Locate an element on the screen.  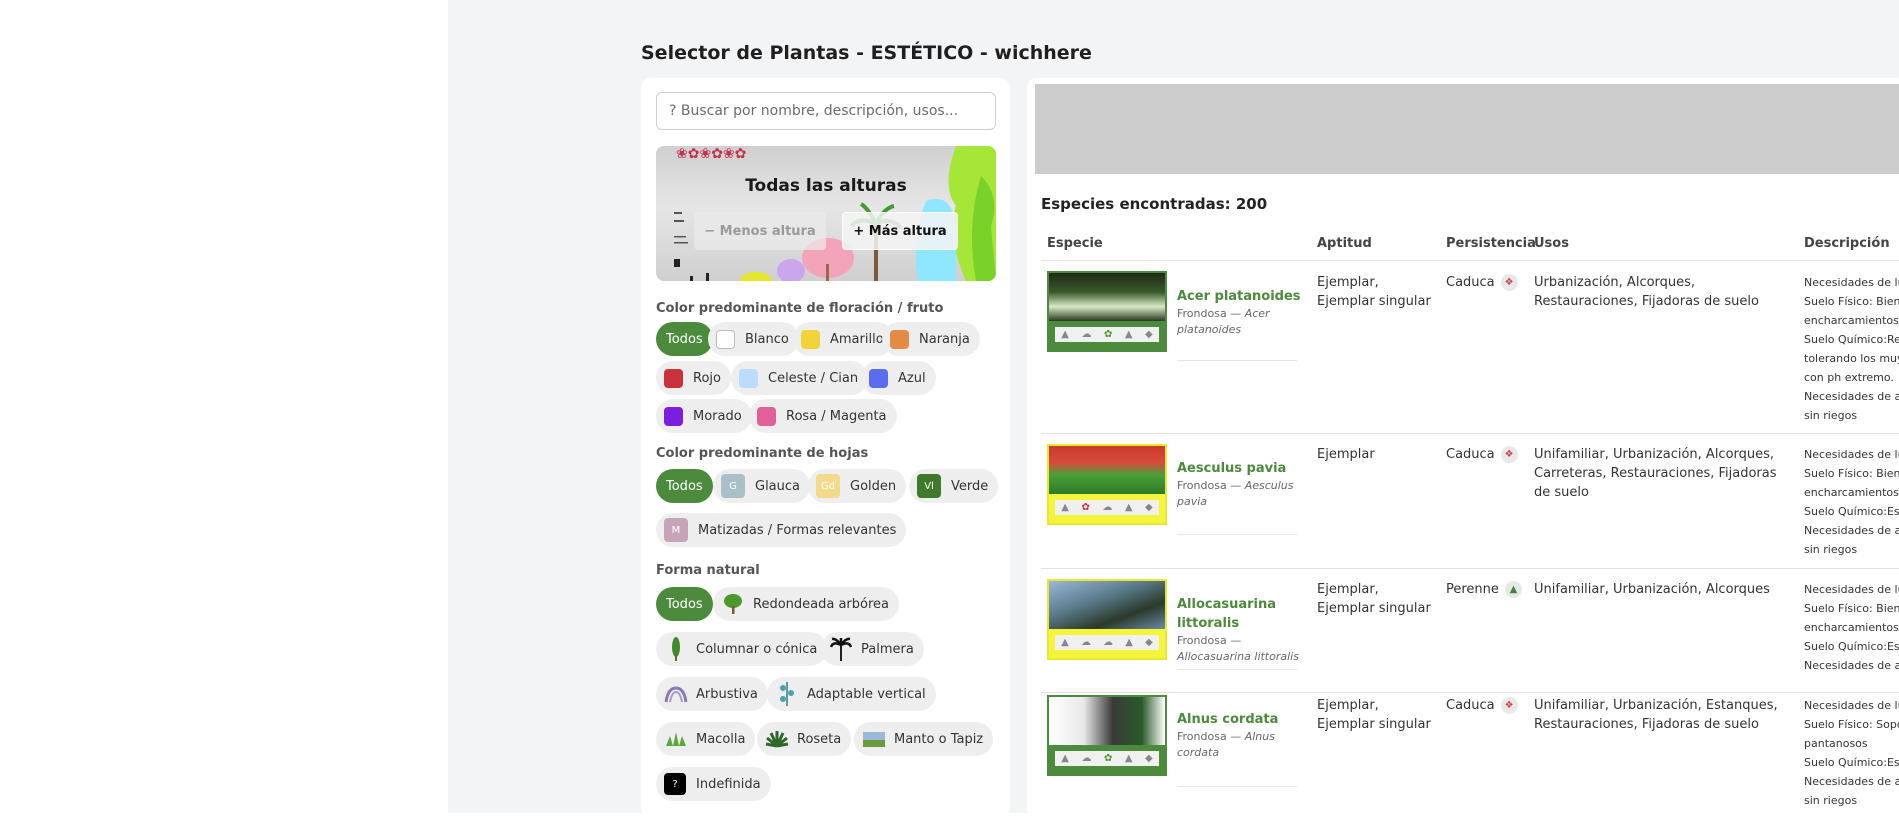
leaf-color-green-chip: Vl Verde is located at coordinates (954, 486).